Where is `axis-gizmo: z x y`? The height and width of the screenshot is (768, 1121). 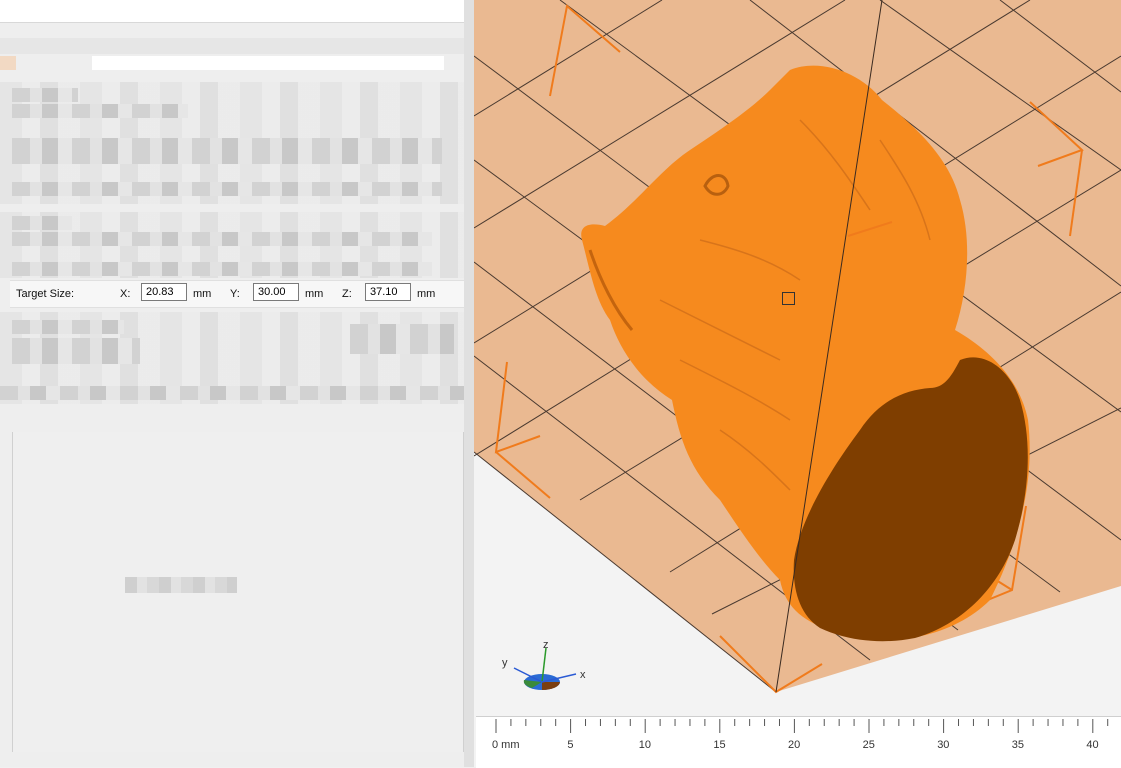
axis-gizmo: z x y is located at coordinates (544, 664).